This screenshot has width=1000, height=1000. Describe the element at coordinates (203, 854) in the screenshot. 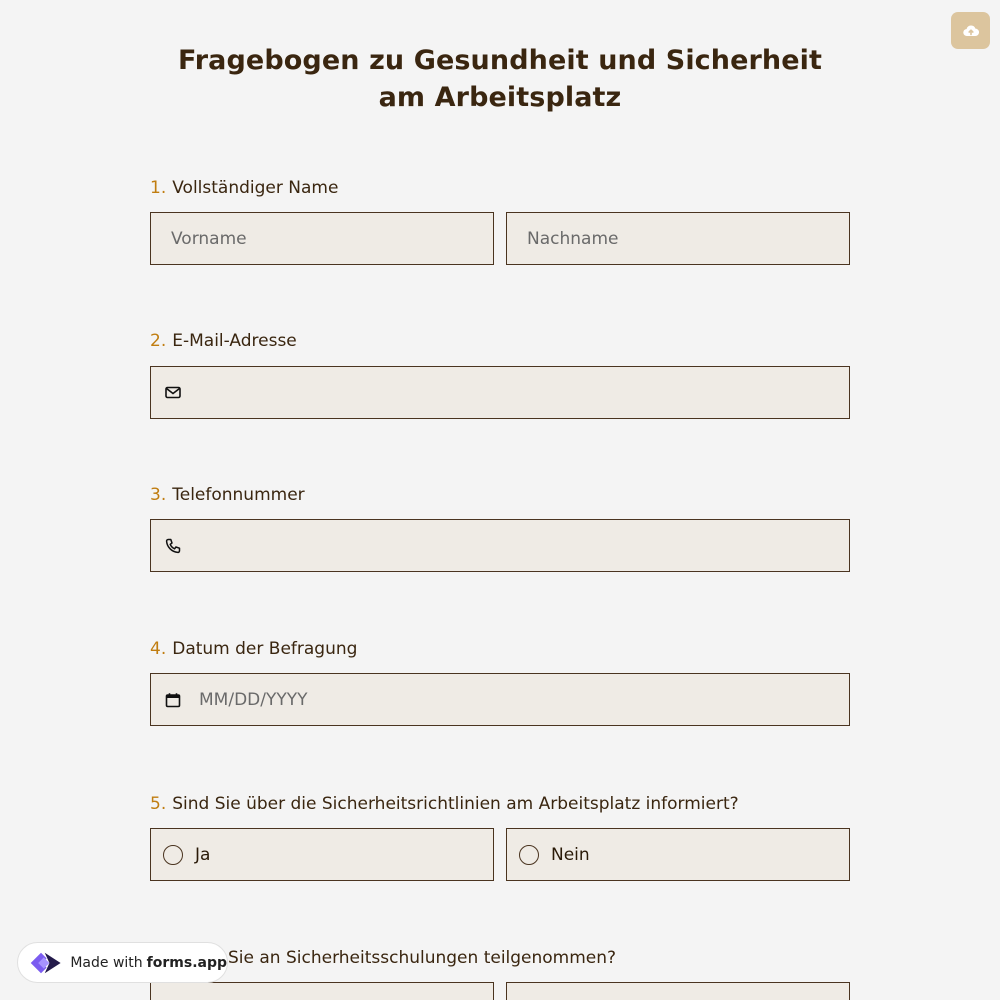

I see `radio-option-label: Ja` at that location.